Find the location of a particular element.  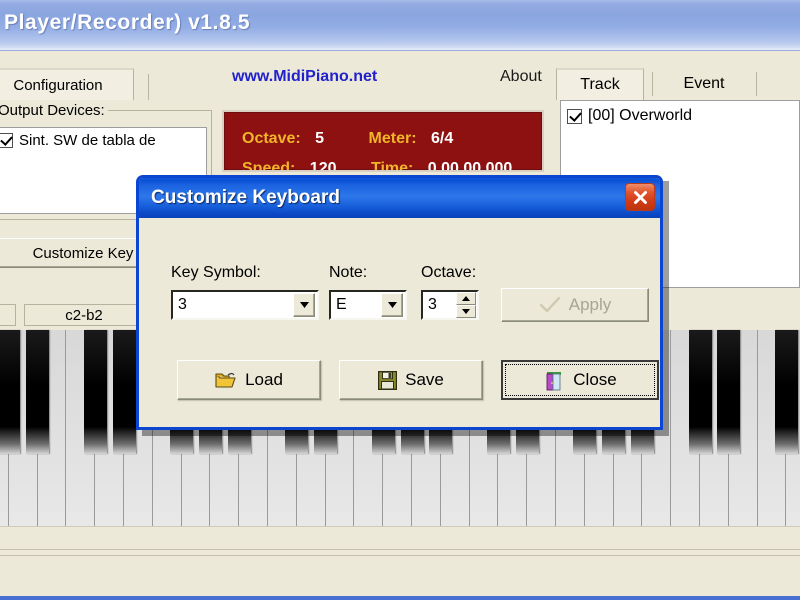

key-range-label-c2b2-text: c2-b2 is located at coordinates (84, 315).